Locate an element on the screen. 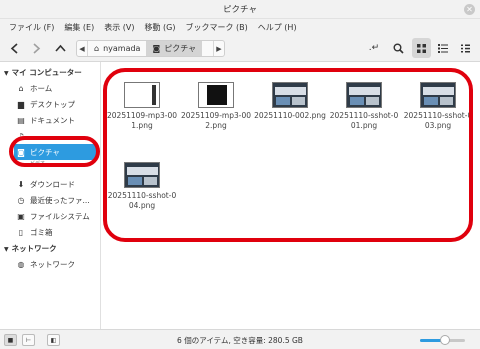 Image resolution: width=480 pixels, height=349 pixels. up-icon is located at coordinates (60, 48).